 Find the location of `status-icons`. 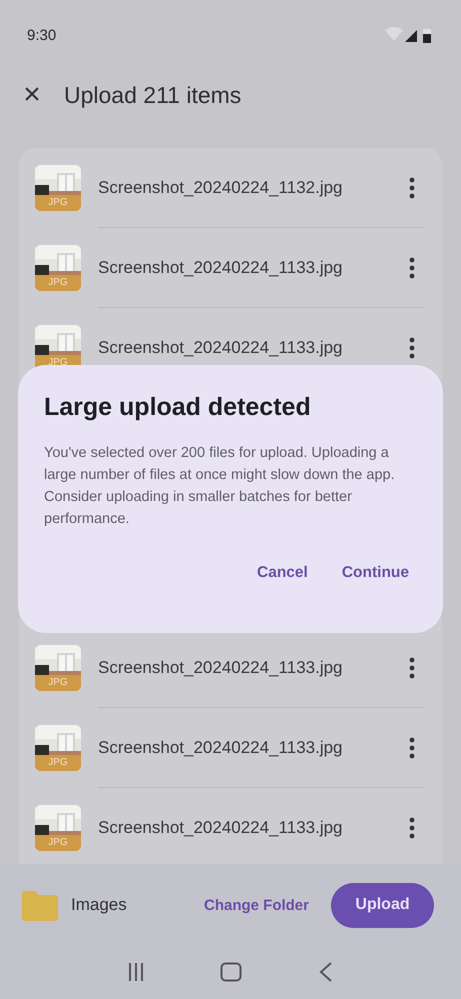

status-icons is located at coordinates (408, 35).